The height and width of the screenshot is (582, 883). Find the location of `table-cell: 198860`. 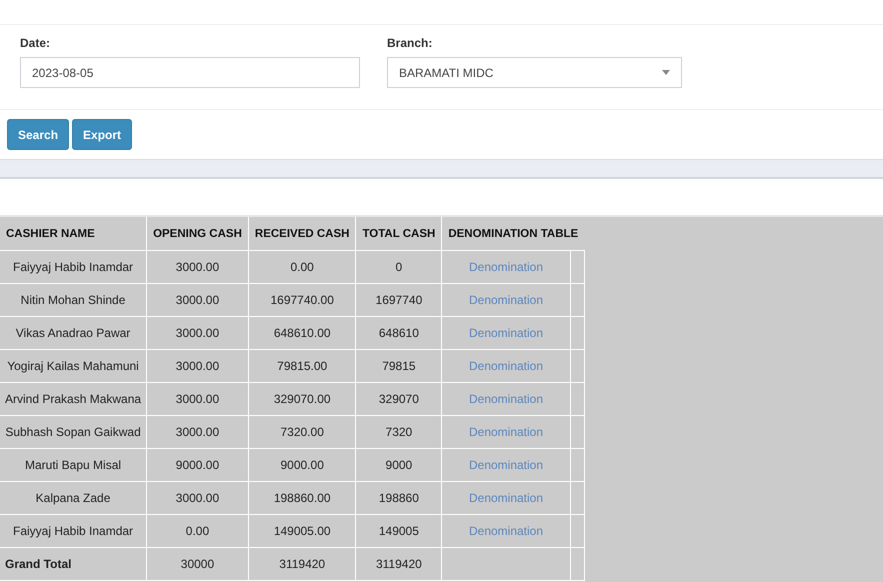

table-cell: 198860 is located at coordinates (399, 498).